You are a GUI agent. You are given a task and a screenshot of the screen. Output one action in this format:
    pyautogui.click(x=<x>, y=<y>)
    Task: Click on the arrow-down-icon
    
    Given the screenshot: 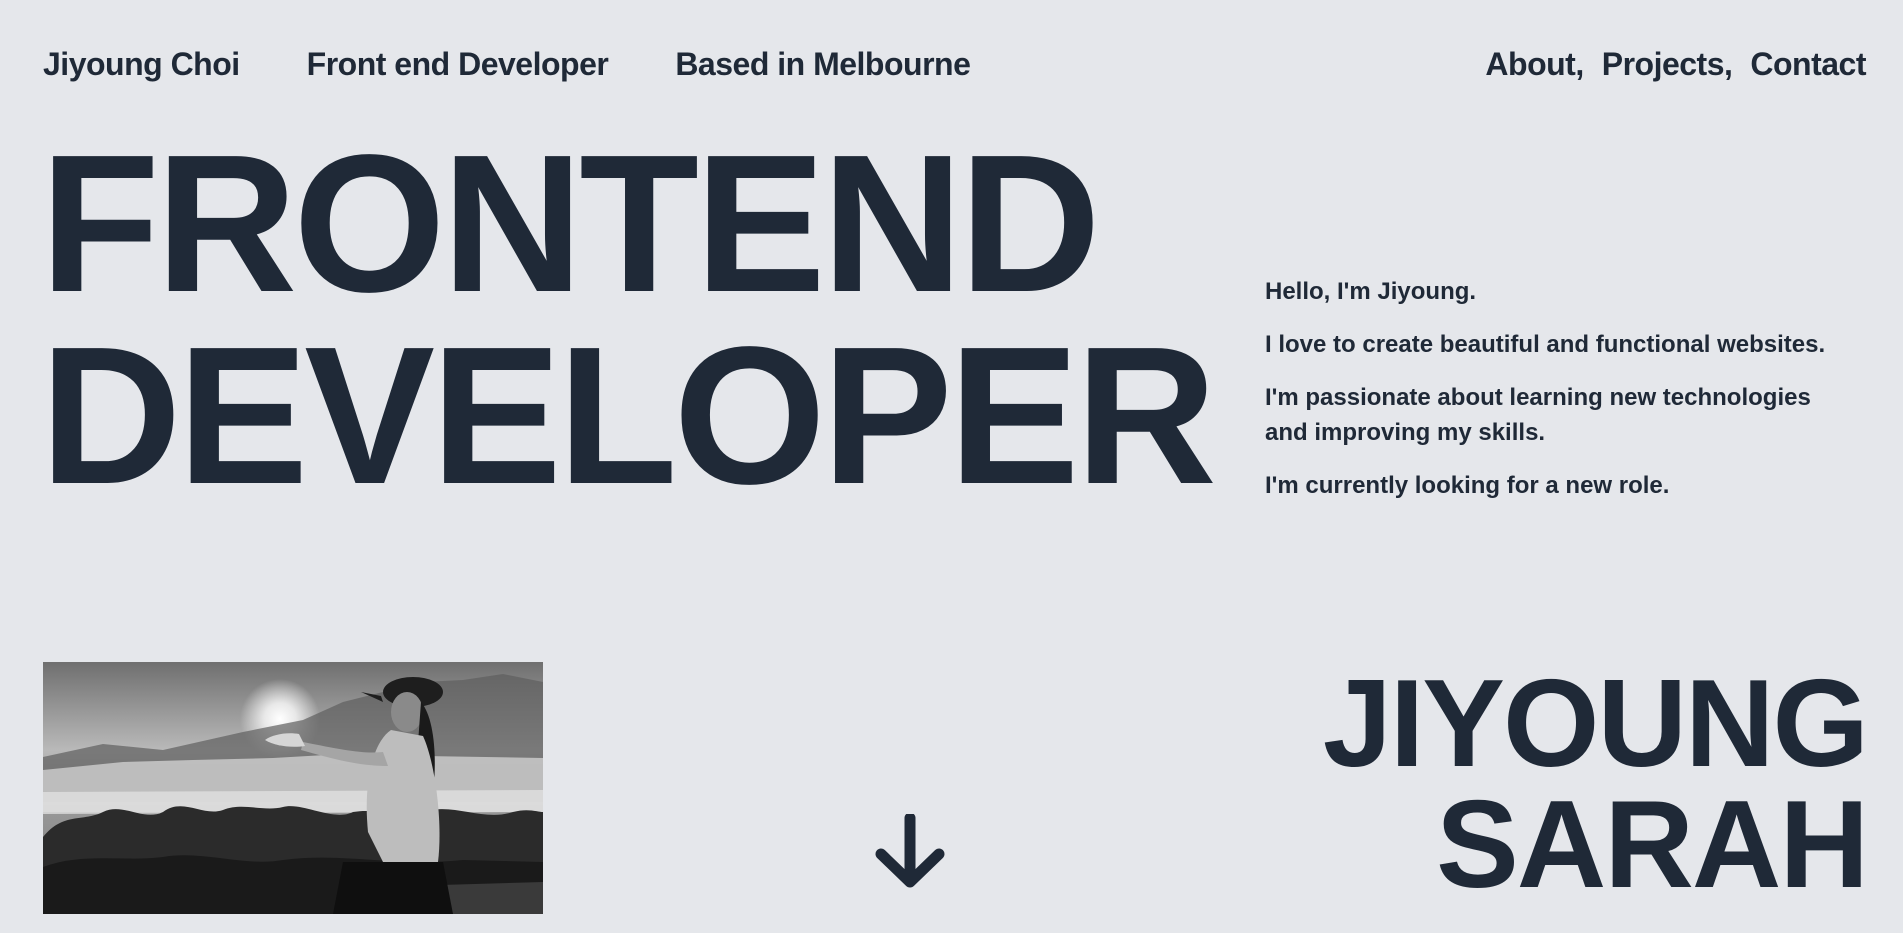 What is the action you would take?
    pyautogui.click(x=910, y=852)
    